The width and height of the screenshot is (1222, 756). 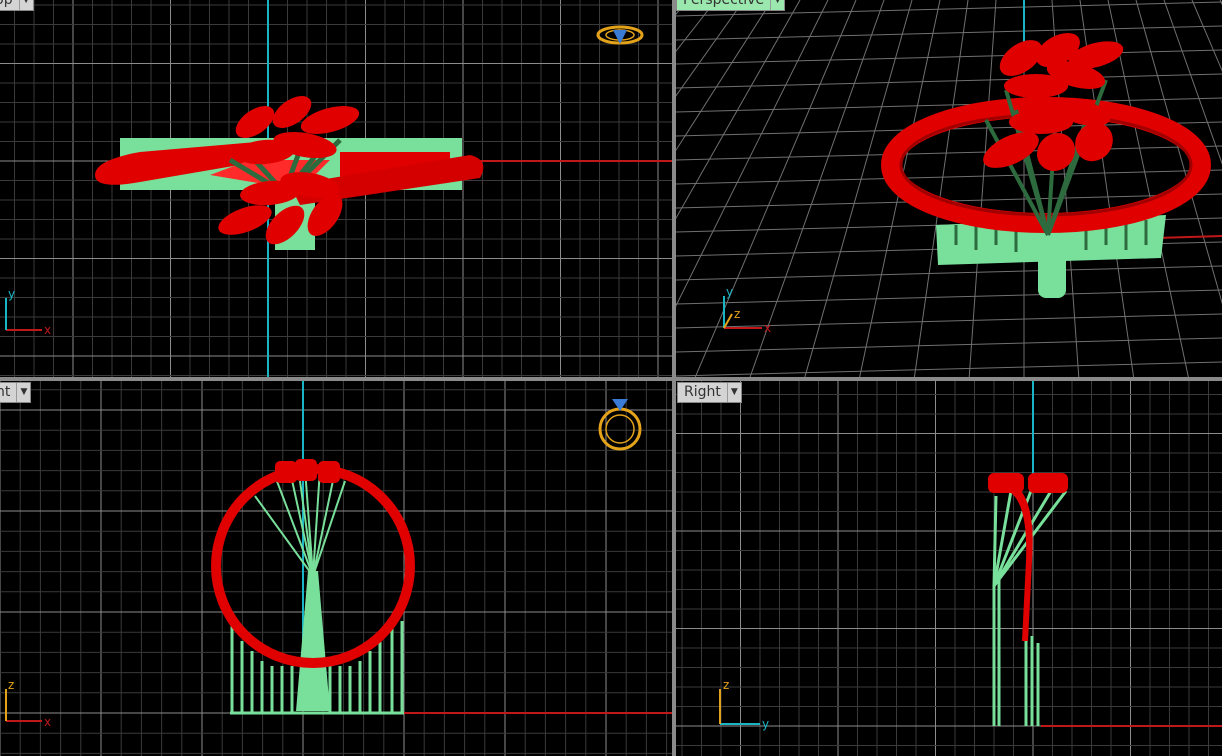 I want to click on viewport-tab-label: Right, so click(x=702, y=392).